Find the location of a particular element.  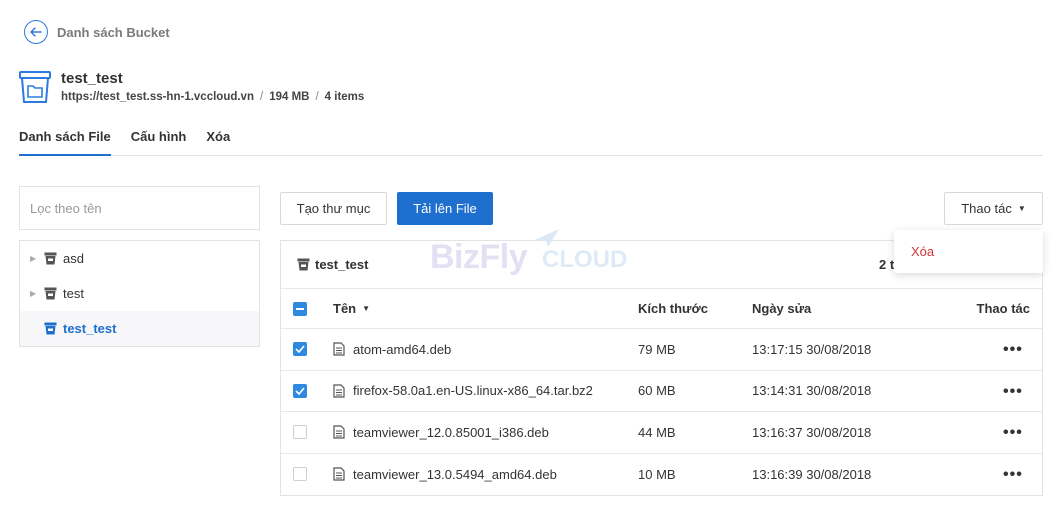

bucket-items: 4 items is located at coordinates (344, 97).